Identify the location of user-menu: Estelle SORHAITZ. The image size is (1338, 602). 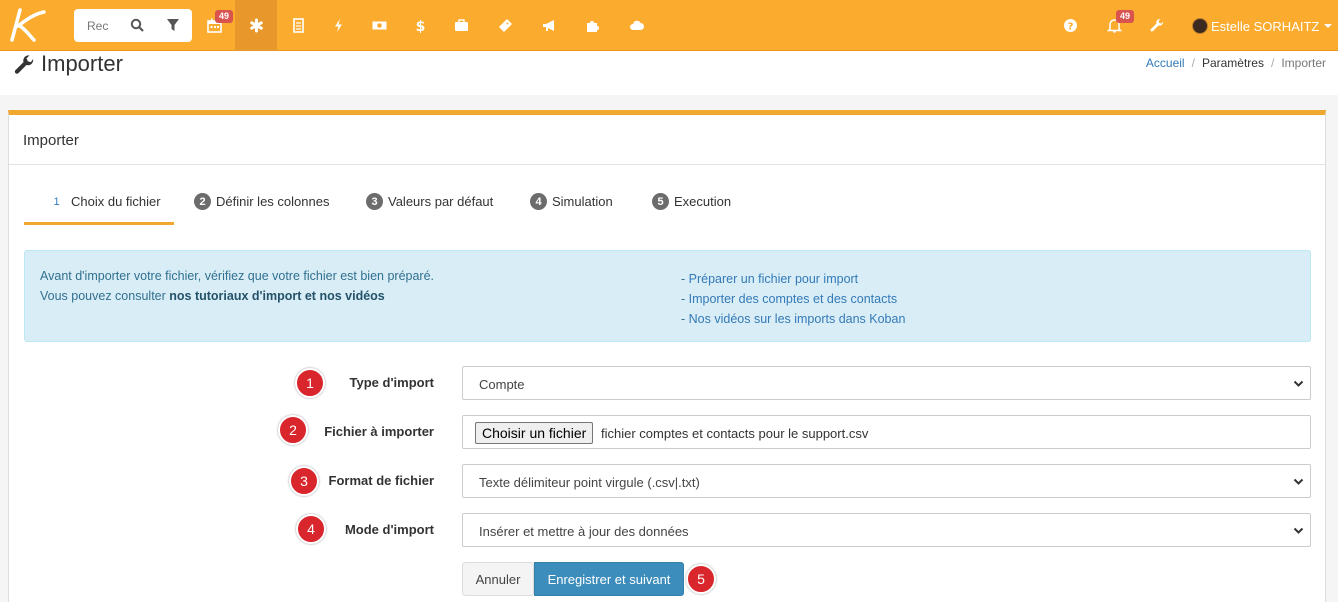
(1262, 26).